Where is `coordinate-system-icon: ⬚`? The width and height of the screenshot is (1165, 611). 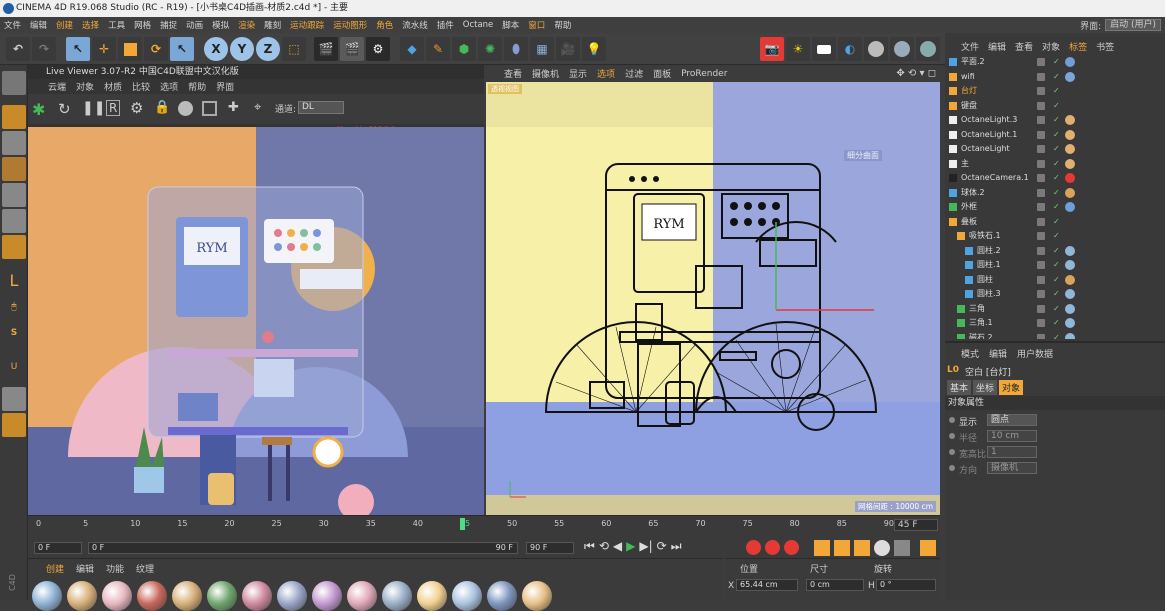 coordinate-system-icon: ⬚ is located at coordinates (294, 49).